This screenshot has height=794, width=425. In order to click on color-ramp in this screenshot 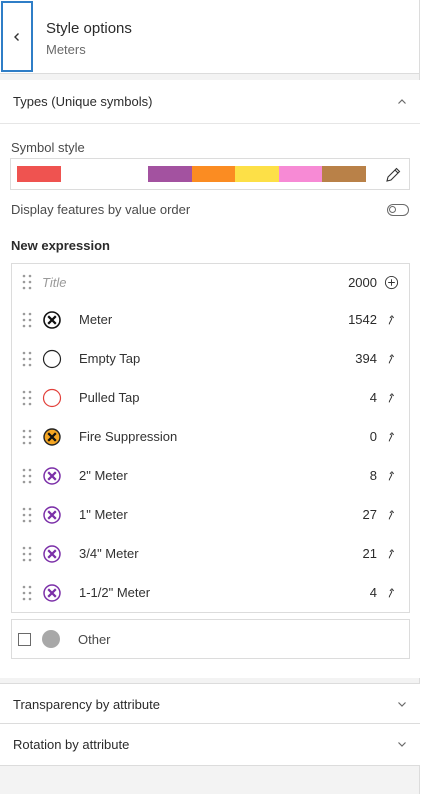, I will do `click(191, 174)`.